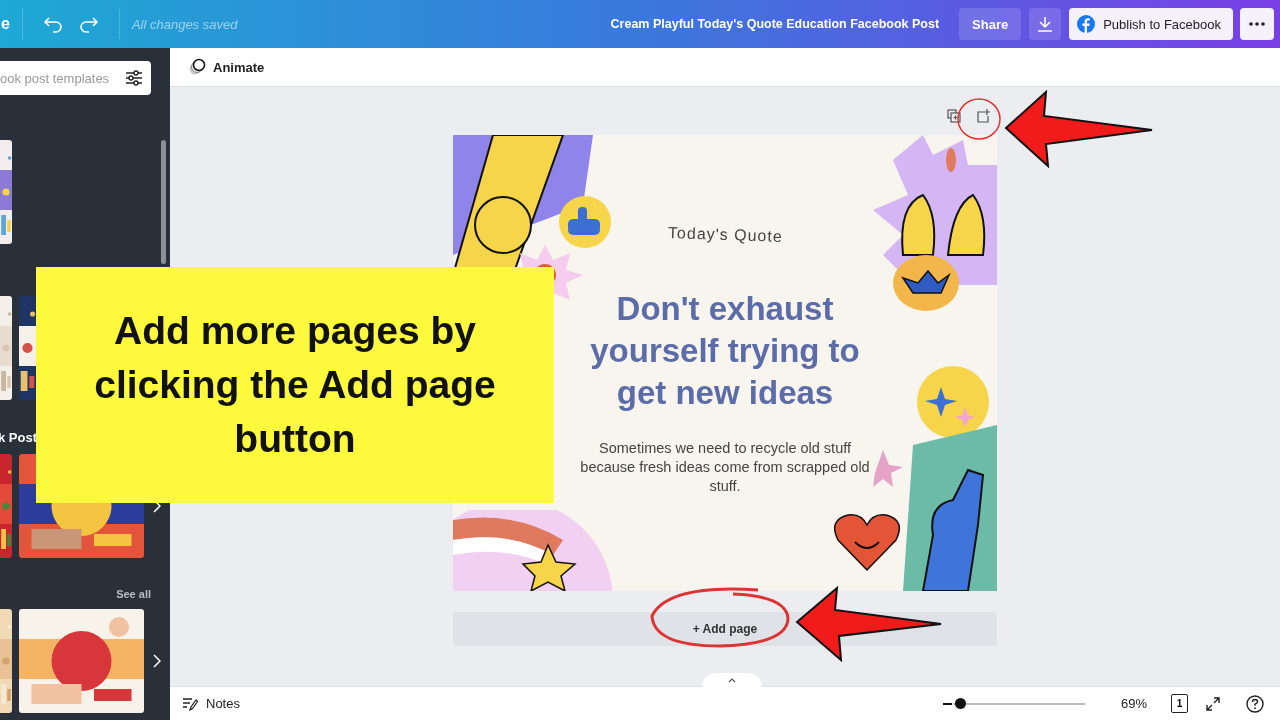 The height and width of the screenshot is (720, 1280). I want to click on page-count-button: 1, so click(1179, 703).